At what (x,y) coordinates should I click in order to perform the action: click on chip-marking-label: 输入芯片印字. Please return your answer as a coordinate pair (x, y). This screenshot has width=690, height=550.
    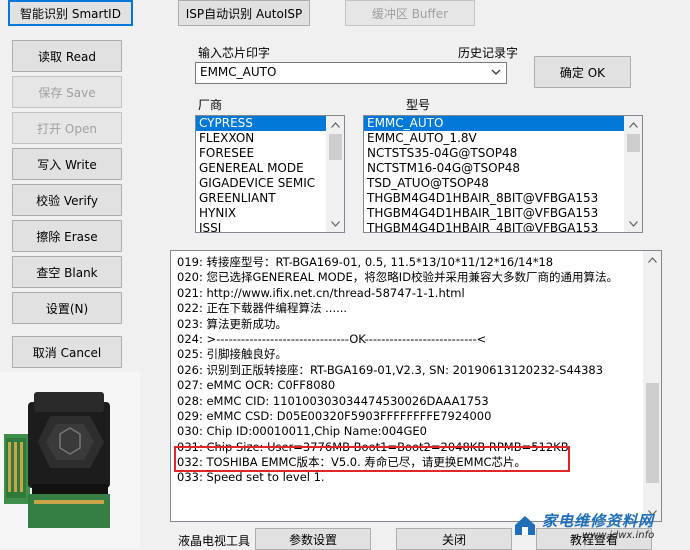
    Looking at the image, I should click on (234, 53).